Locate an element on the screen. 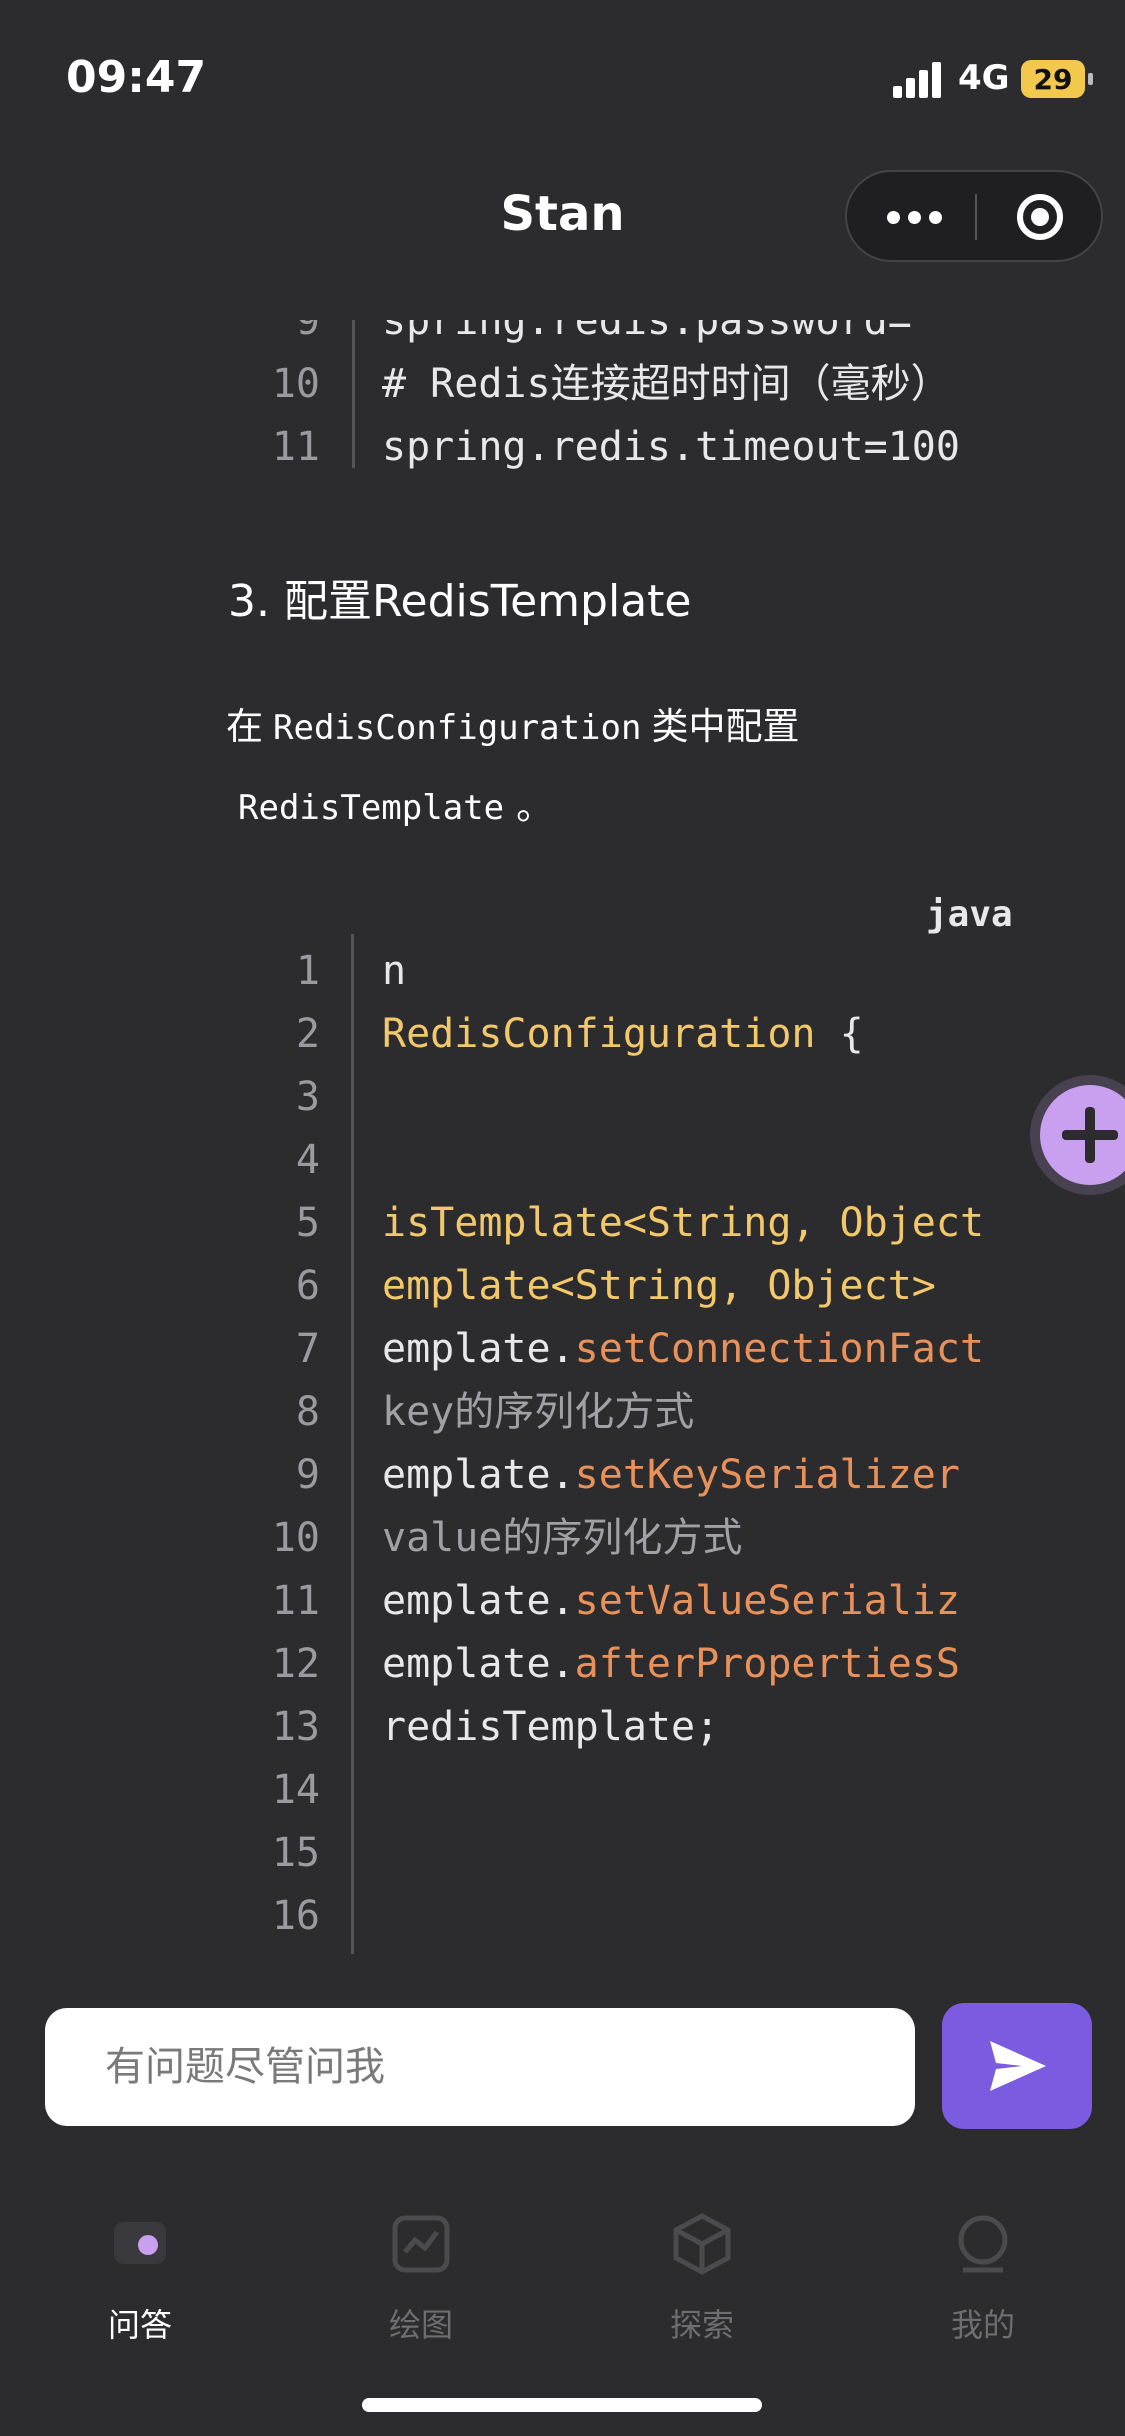  line-number: 4 is located at coordinates (307, 1160).